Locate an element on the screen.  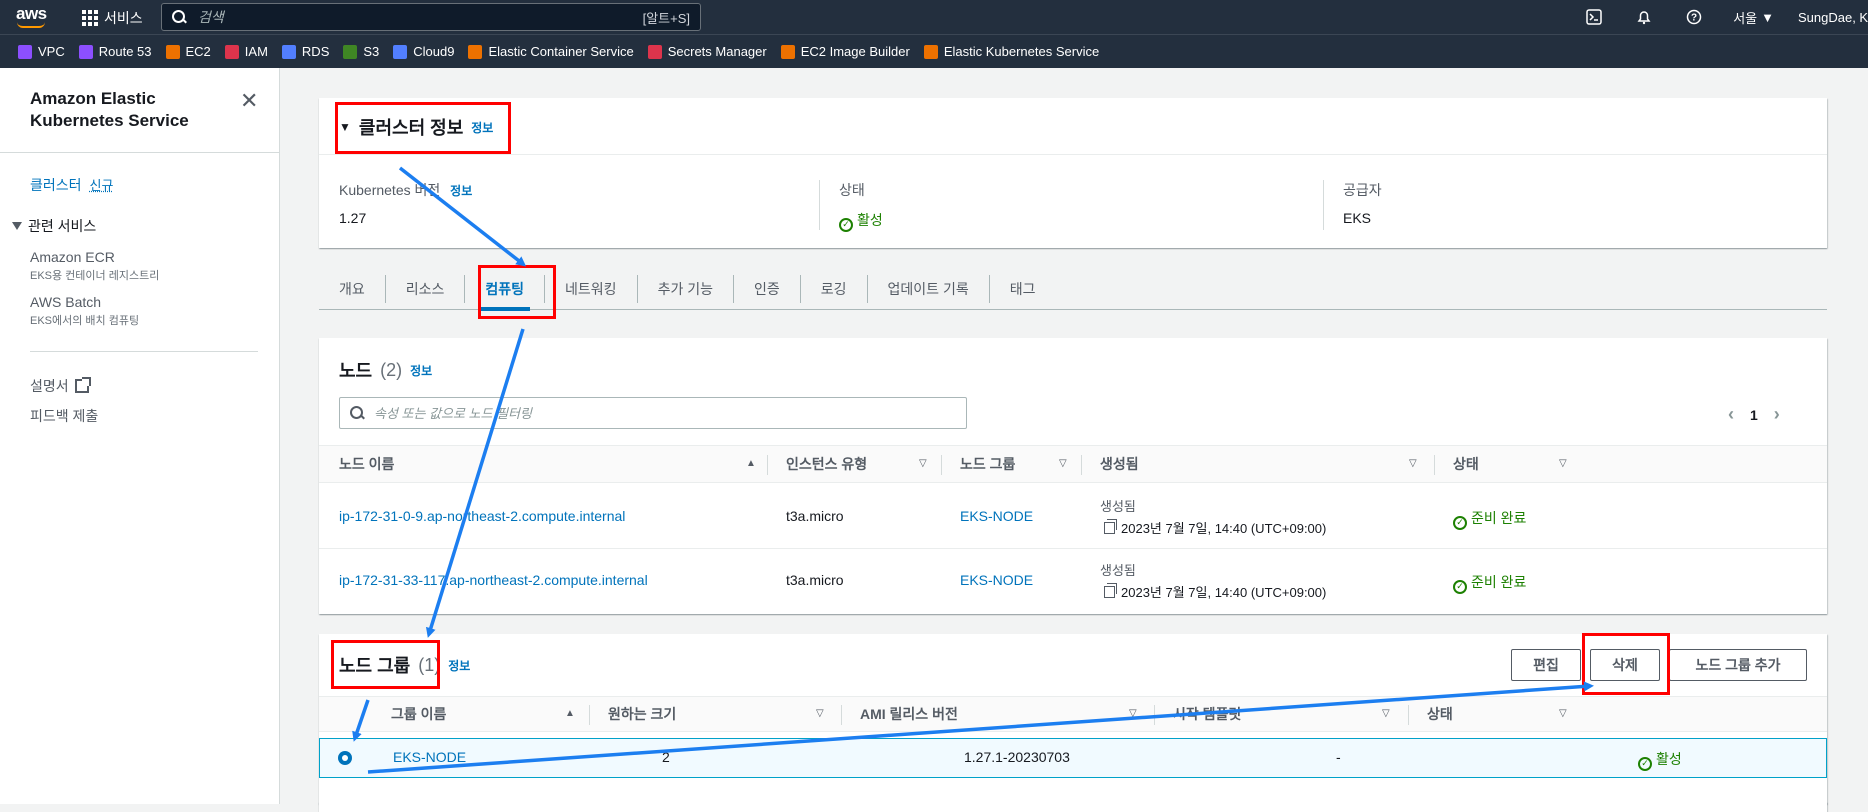
clusters-link: 클러스터 is located at coordinates (56, 185).